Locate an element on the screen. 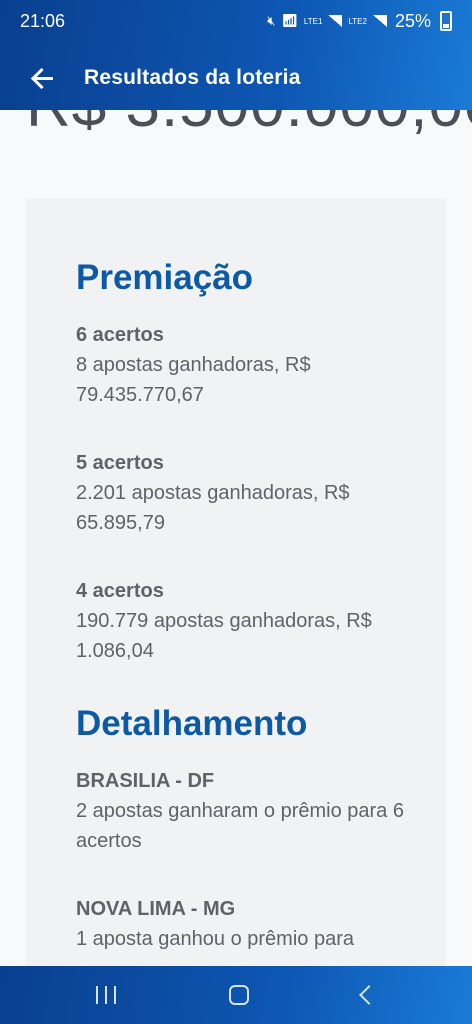 This screenshot has width=472, height=1024. toolbar: Resultados da loteria is located at coordinates (236, 78).